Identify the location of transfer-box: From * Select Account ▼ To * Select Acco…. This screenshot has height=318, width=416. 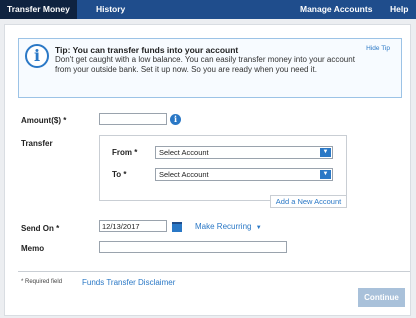
(223, 168).